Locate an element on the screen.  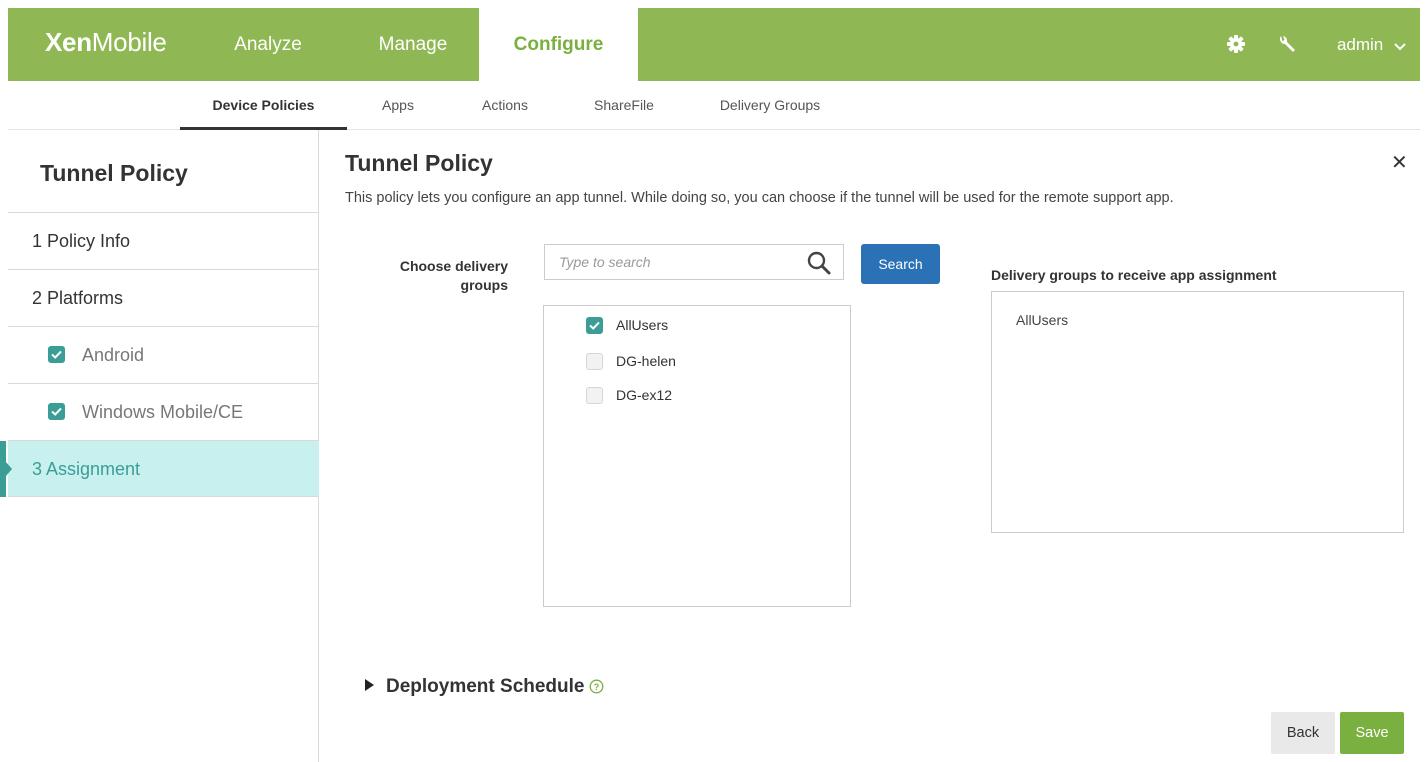
help-icon: ? is located at coordinates (596, 686).